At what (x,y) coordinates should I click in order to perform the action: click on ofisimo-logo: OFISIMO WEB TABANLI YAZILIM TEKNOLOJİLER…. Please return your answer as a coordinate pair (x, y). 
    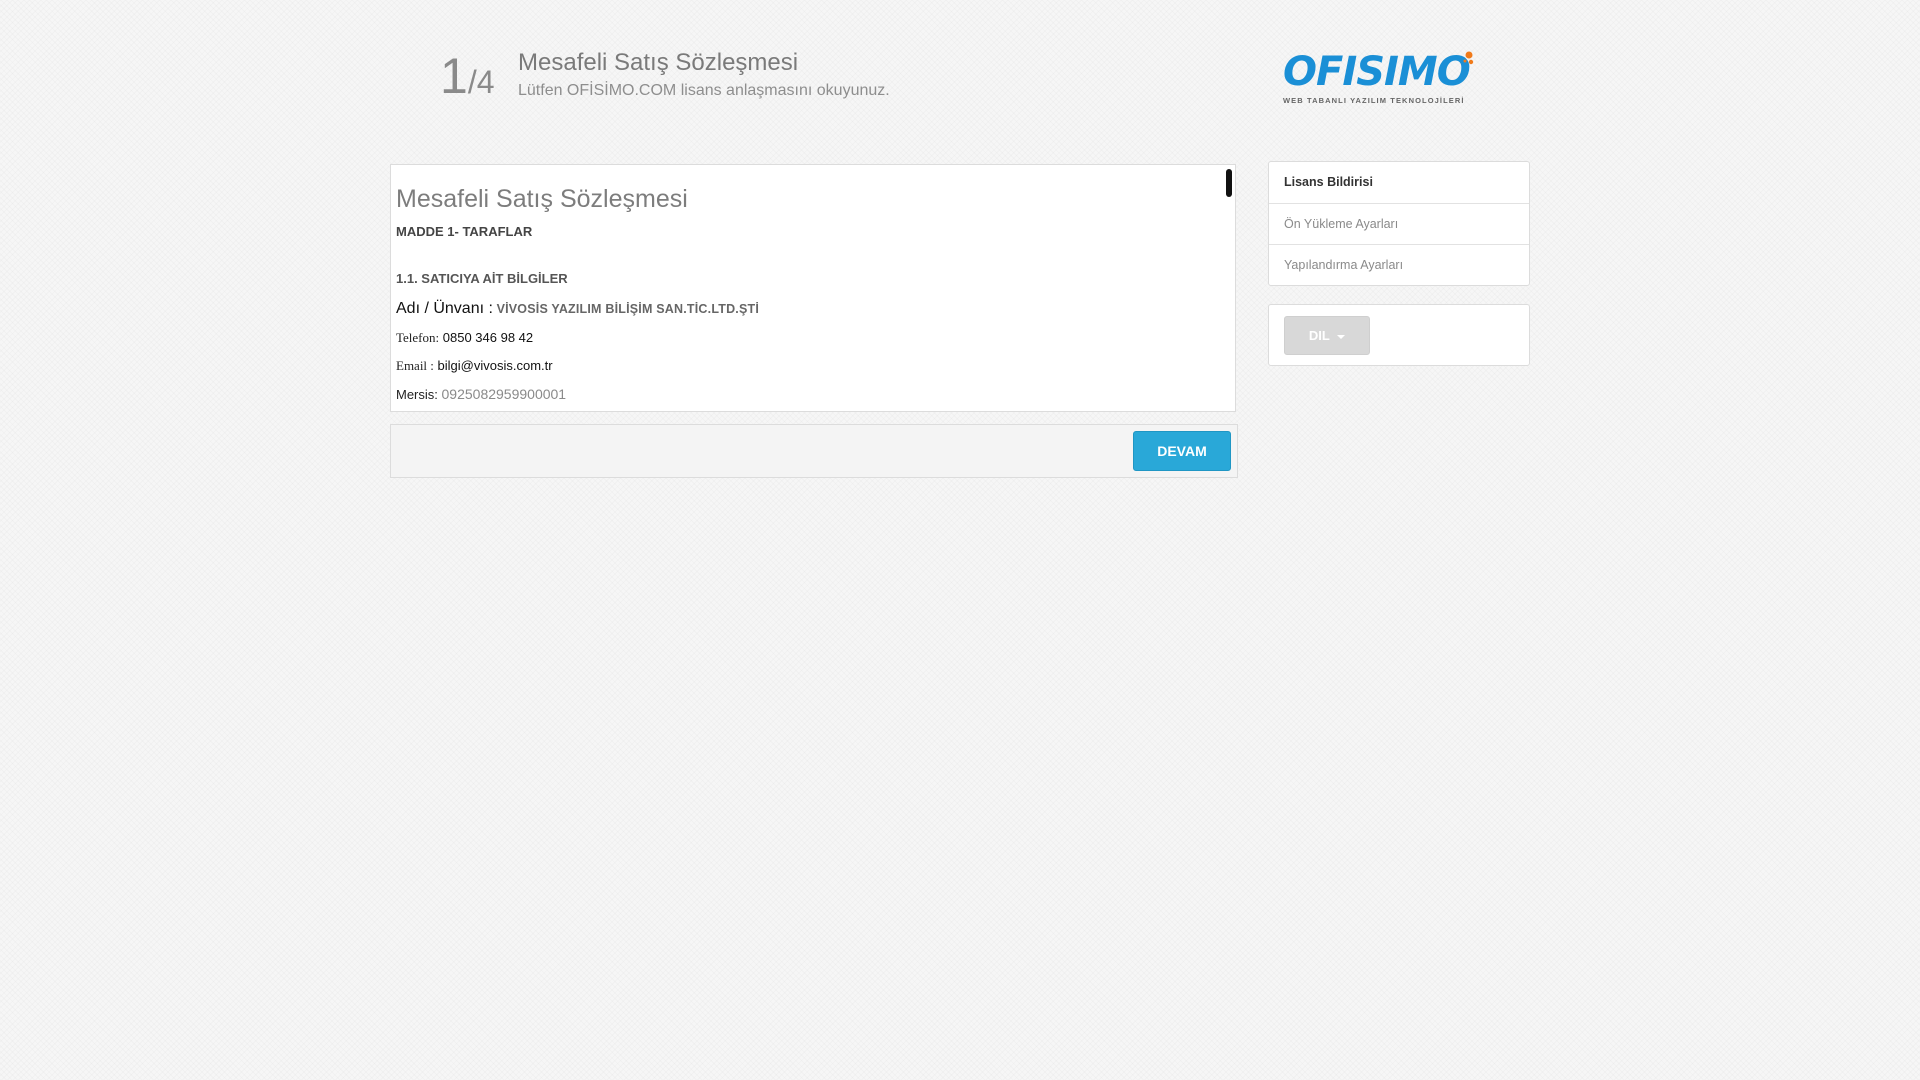
    Looking at the image, I should click on (1380, 81).